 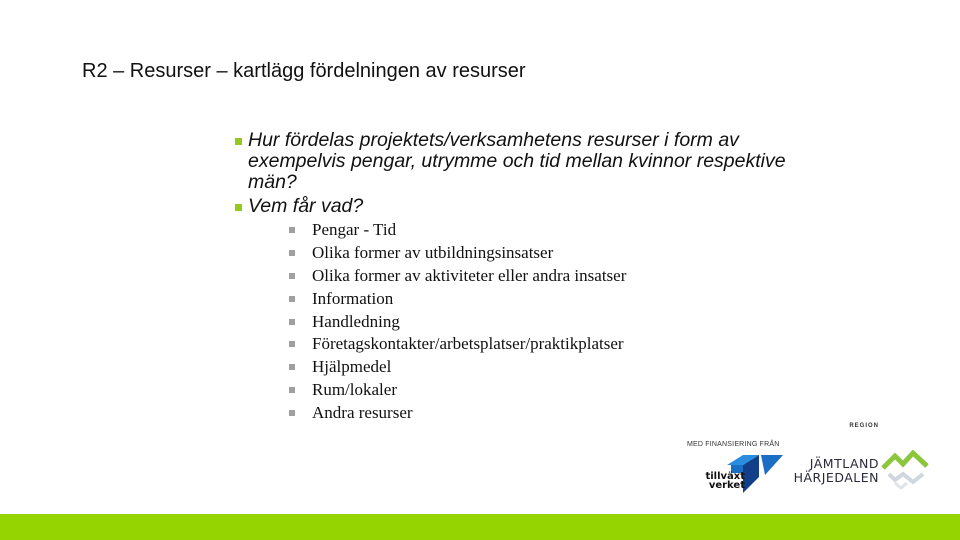 What do you see at coordinates (726, 485) in the screenshot?
I see `tillvaxtverket-line2: verket` at bounding box center [726, 485].